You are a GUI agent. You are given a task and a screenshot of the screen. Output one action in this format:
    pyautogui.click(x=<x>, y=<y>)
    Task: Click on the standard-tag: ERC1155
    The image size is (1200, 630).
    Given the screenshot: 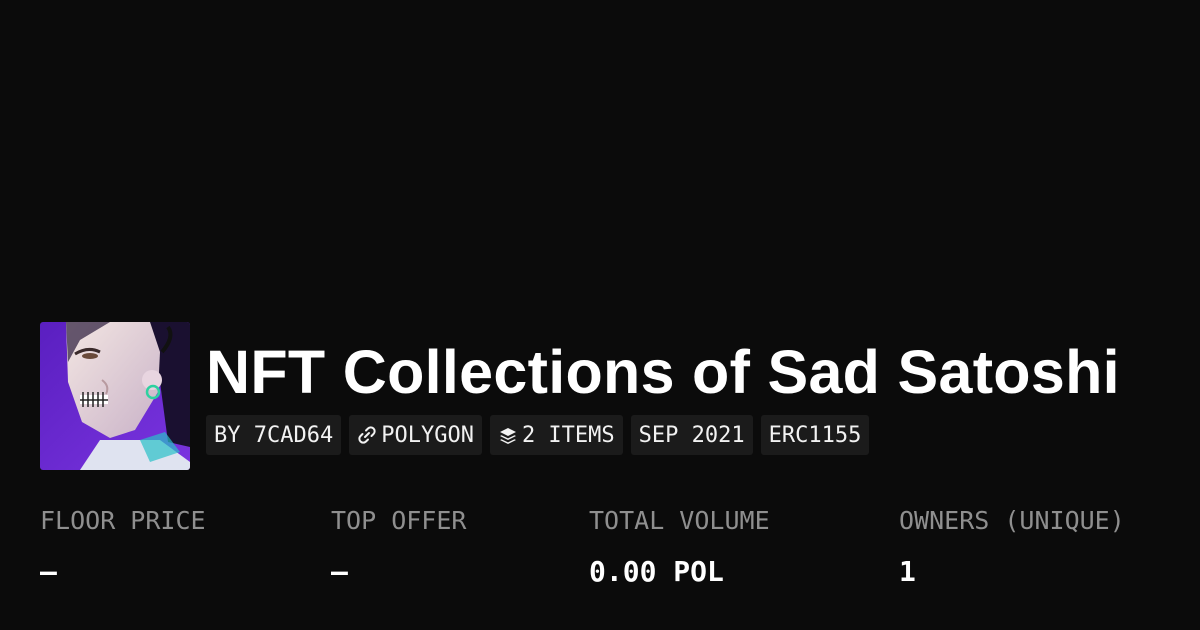 What is the action you would take?
    pyautogui.click(x=815, y=435)
    